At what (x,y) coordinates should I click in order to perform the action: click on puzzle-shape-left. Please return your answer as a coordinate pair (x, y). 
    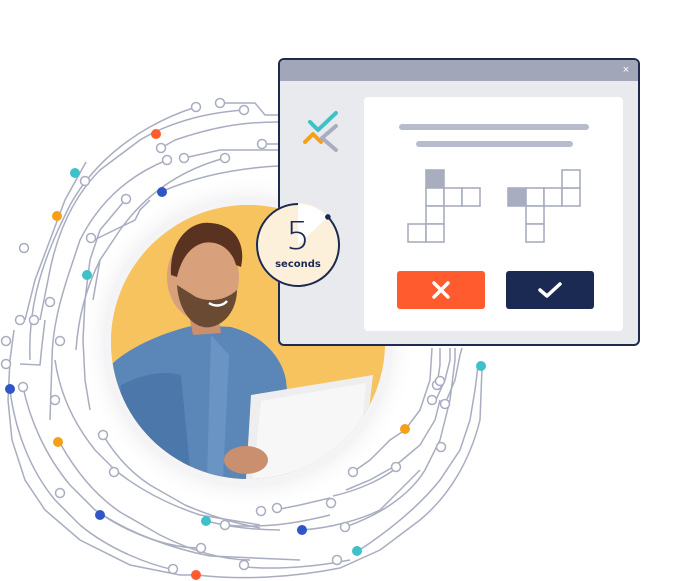
    Looking at the image, I should click on (445, 207).